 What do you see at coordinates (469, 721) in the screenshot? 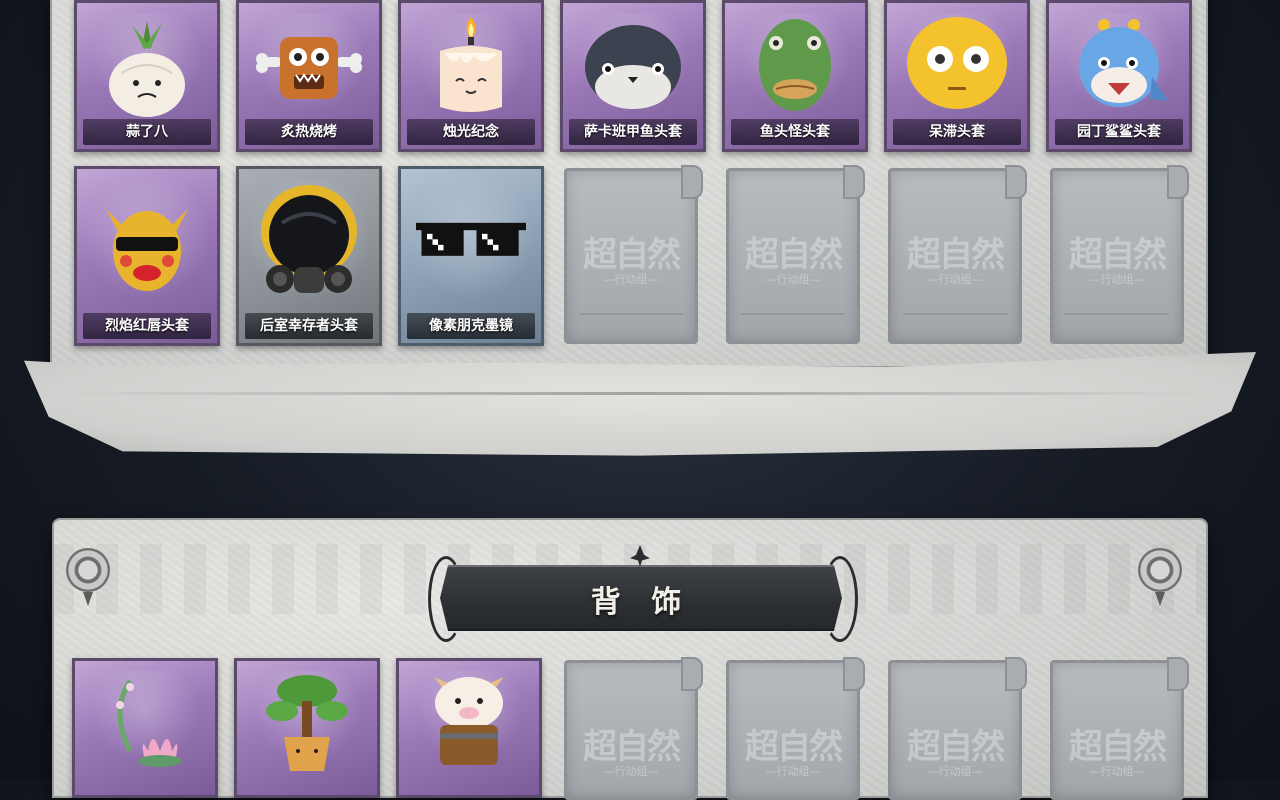
I see `cow-bucket-icon` at bounding box center [469, 721].